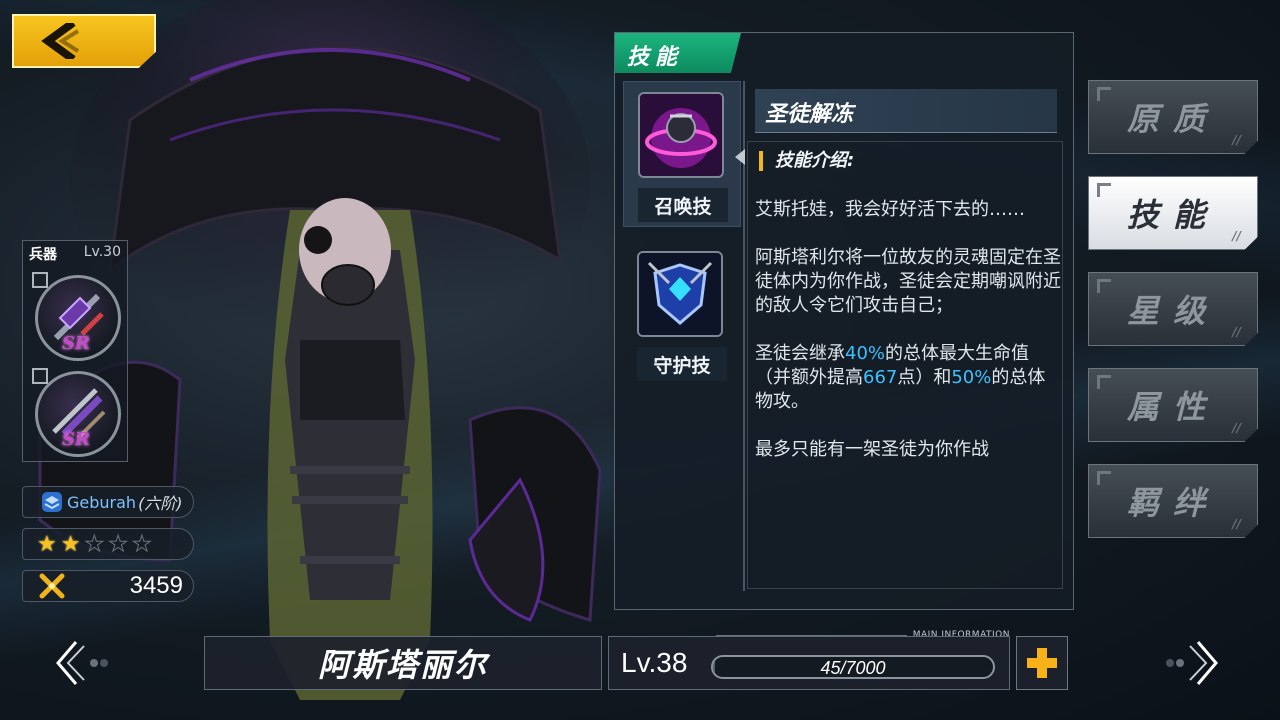 The width and height of the screenshot is (1280, 720). What do you see at coordinates (806, 161) in the screenshot?
I see `skill-intro-heading: 技能介绍:` at bounding box center [806, 161].